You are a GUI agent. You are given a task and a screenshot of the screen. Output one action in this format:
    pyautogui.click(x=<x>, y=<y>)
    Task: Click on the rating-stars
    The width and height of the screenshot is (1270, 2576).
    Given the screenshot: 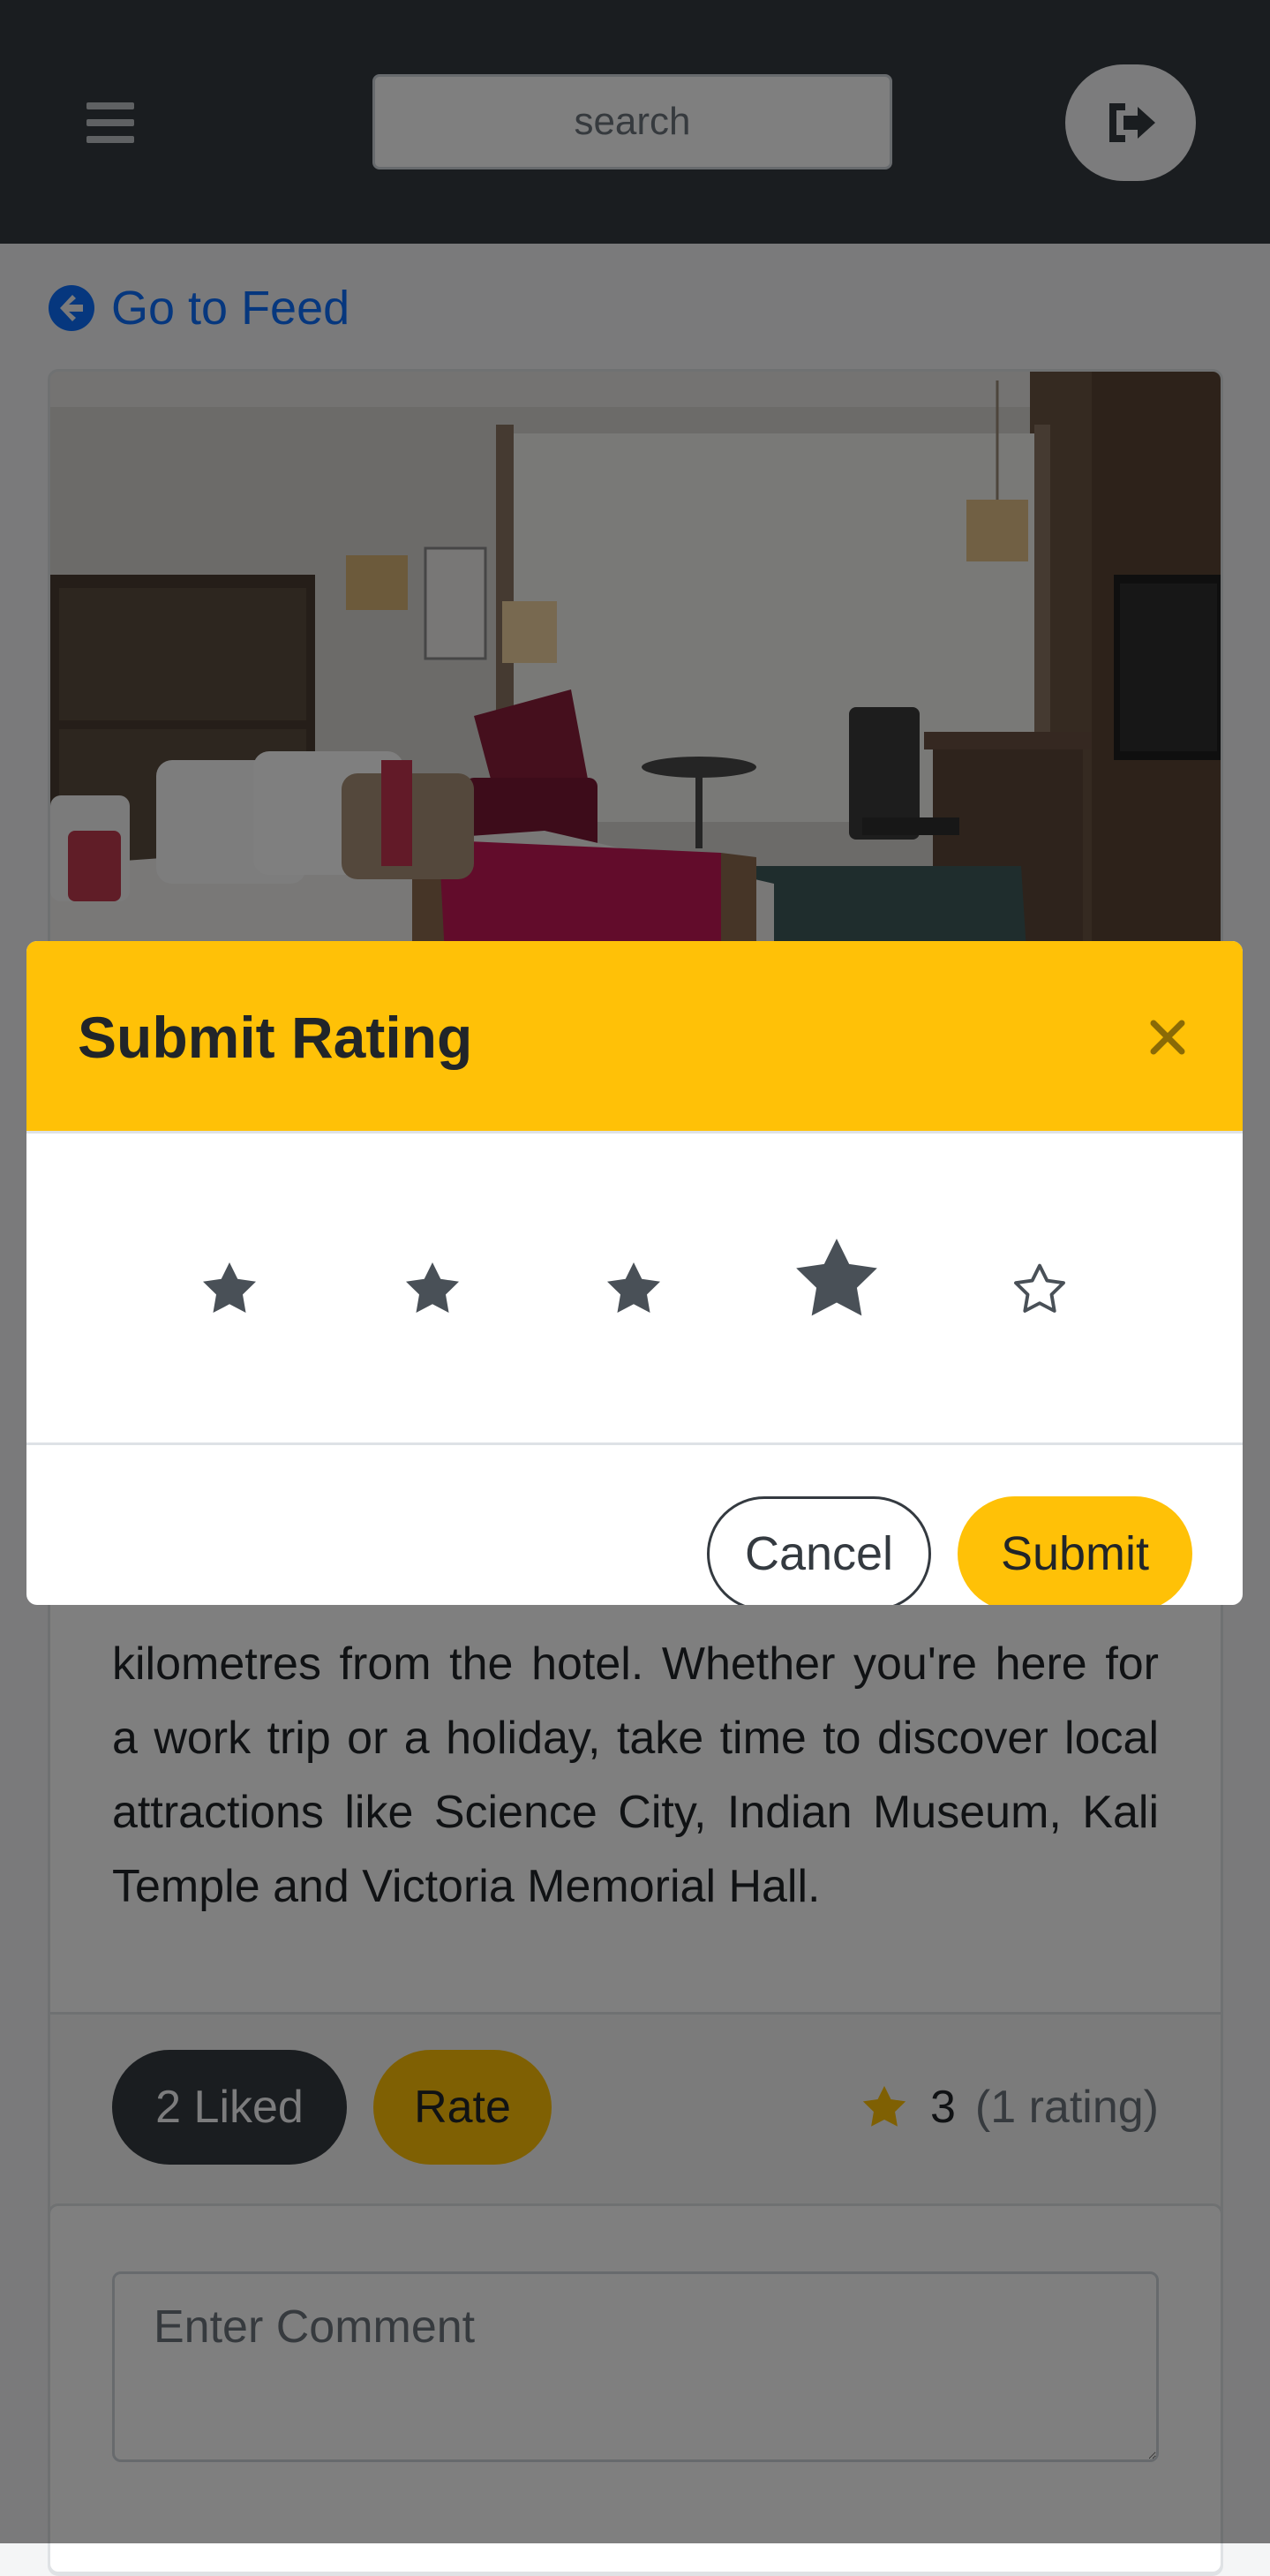 What is the action you would take?
    pyautogui.click(x=634, y=1290)
    